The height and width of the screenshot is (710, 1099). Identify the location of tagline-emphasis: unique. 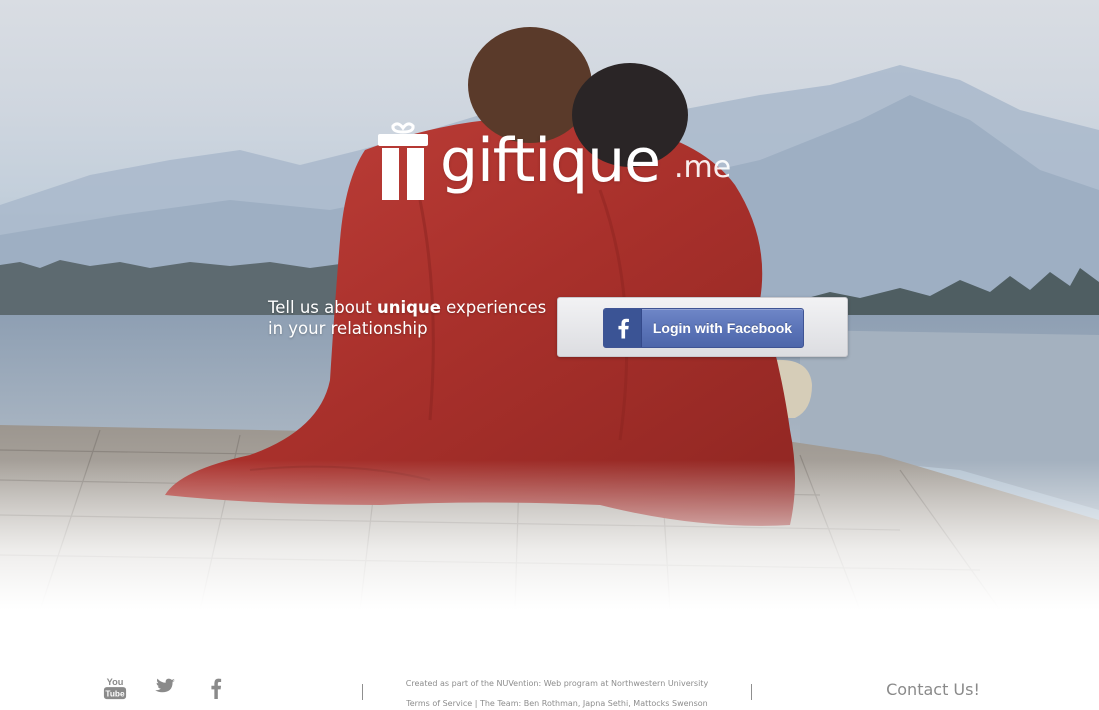
(409, 307).